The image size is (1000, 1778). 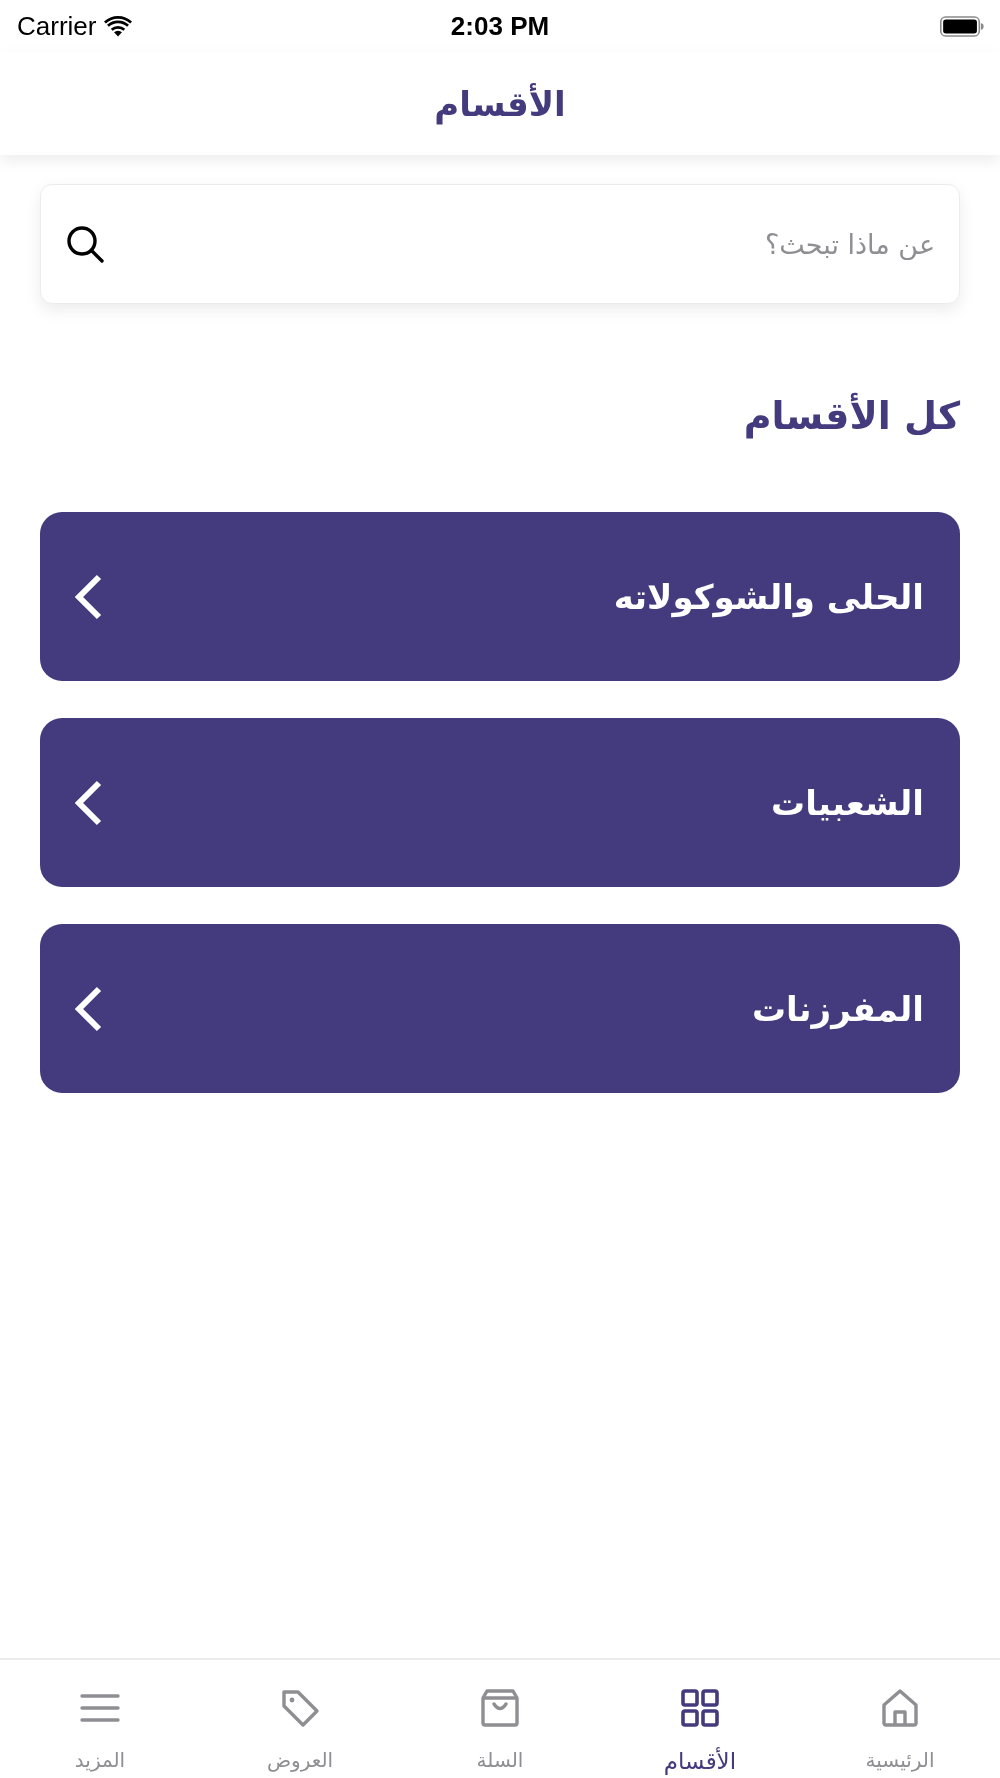 What do you see at coordinates (500, 26) in the screenshot?
I see `status-time: 2:03 PM` at bounding box center [500, 26].